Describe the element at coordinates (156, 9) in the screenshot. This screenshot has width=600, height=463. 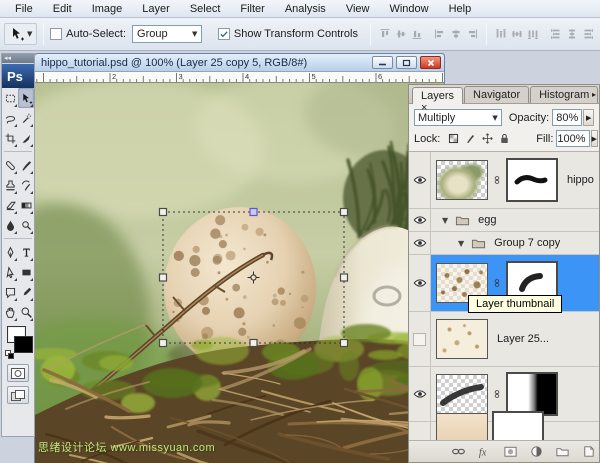
I see `menu-layer: Layer` at that location.